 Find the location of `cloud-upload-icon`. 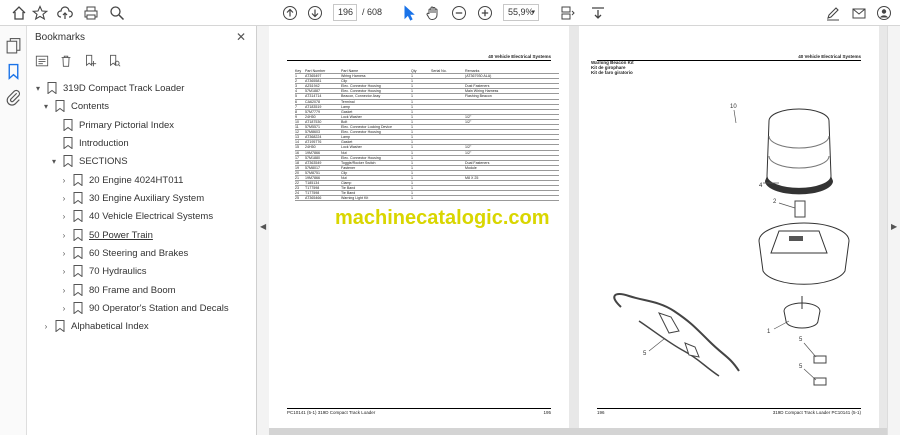

cloud-upload-icon is located at coordinates (65, 13).